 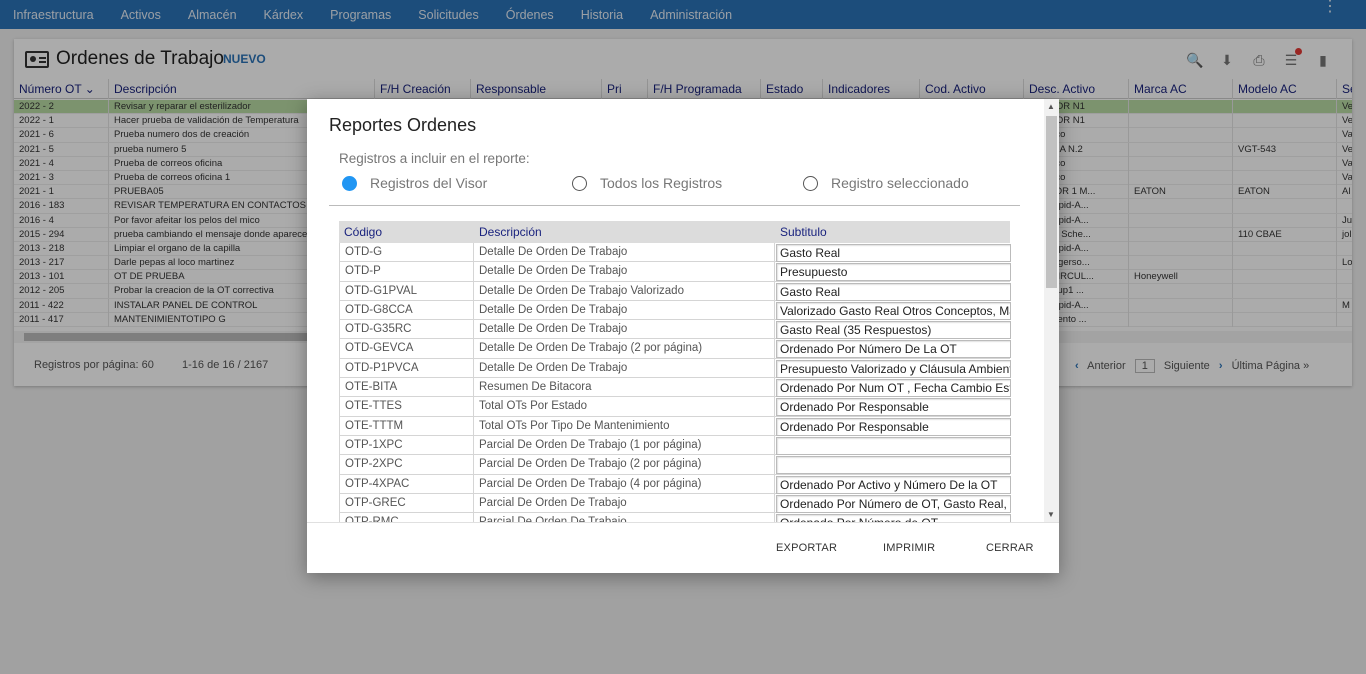 What do you see at coordinates (683, 547) in the screenshot?
I see `dialog-actions: EXPORTAR IMPRIMIR CERRAR` at bounding box center [683, 547].